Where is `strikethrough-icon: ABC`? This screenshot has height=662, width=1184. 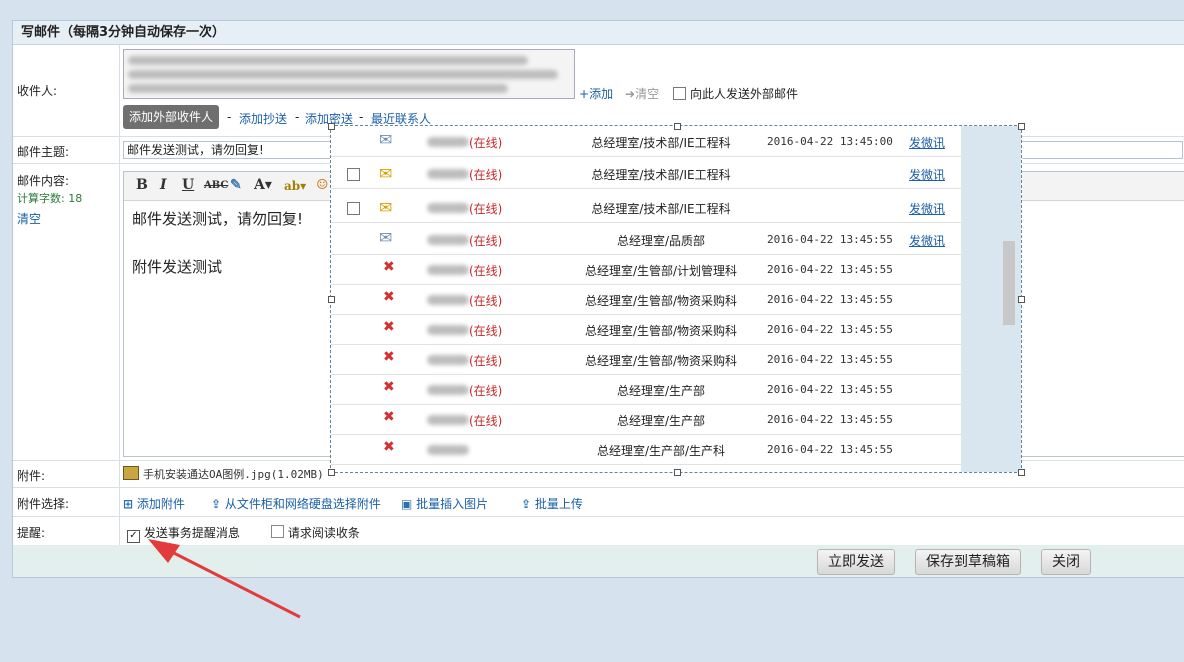
strikethrough-icon: ABC is located at coordinates (216, 185).